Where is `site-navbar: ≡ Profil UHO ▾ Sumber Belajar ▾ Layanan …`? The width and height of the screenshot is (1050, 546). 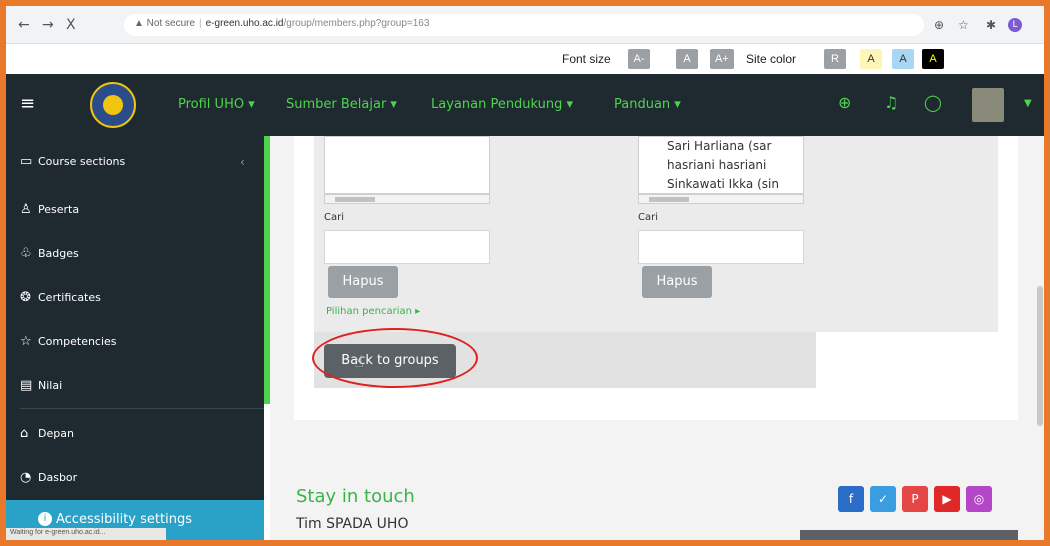
site-navbar: ≡ Profil UHO ▾ Sumber Belajar ▾ Layanan … is located at coordinates (525, 105).